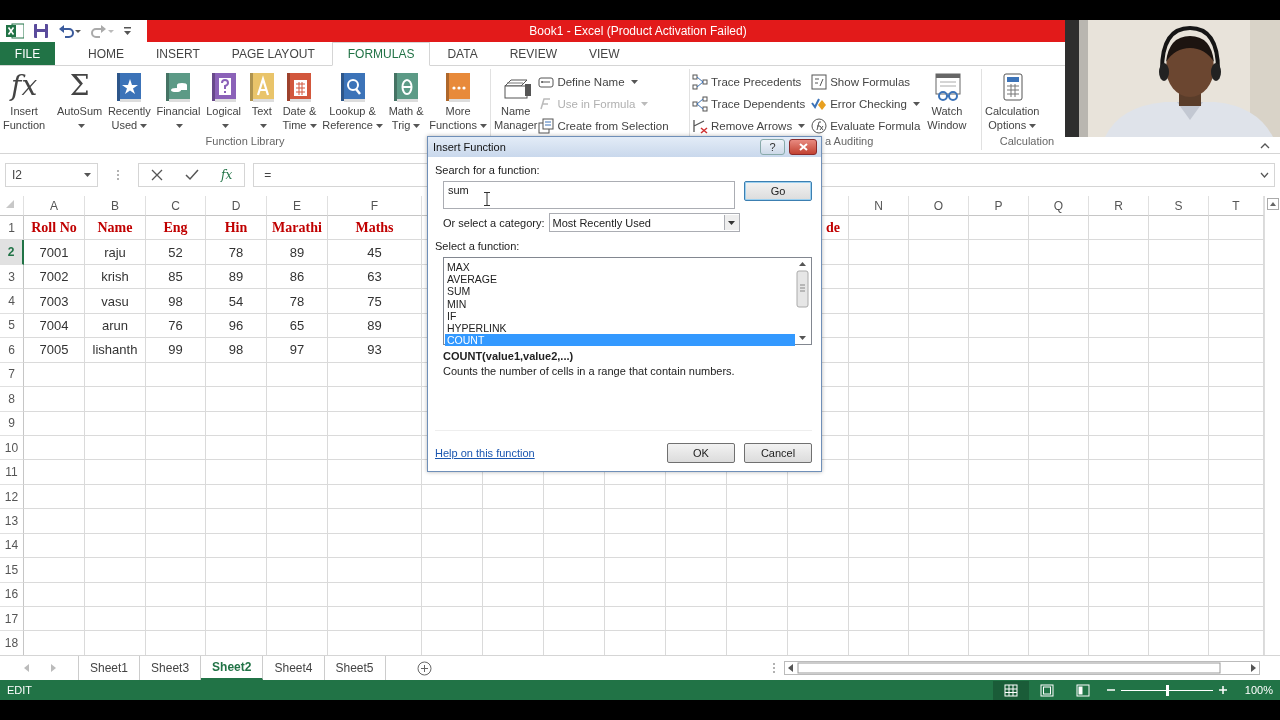 The width and height of the screenshot is (1280, 720). Describe the element at coordinates (54, 206) in the screenshot. I see `column-header: A` at that location.